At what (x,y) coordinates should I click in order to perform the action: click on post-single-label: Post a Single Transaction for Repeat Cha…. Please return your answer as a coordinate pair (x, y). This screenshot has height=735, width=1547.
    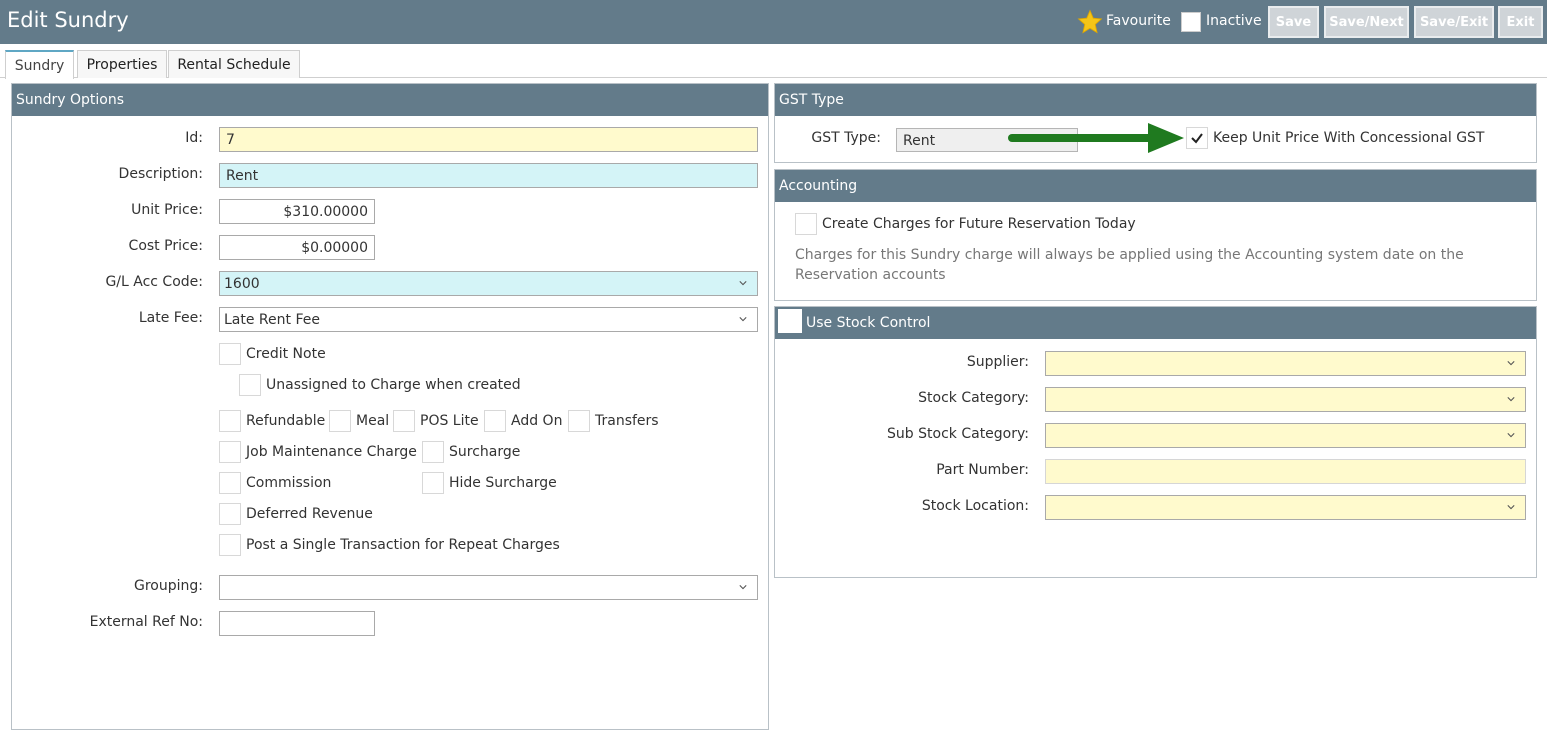
    Looking at the image, I should click on (403, 545).